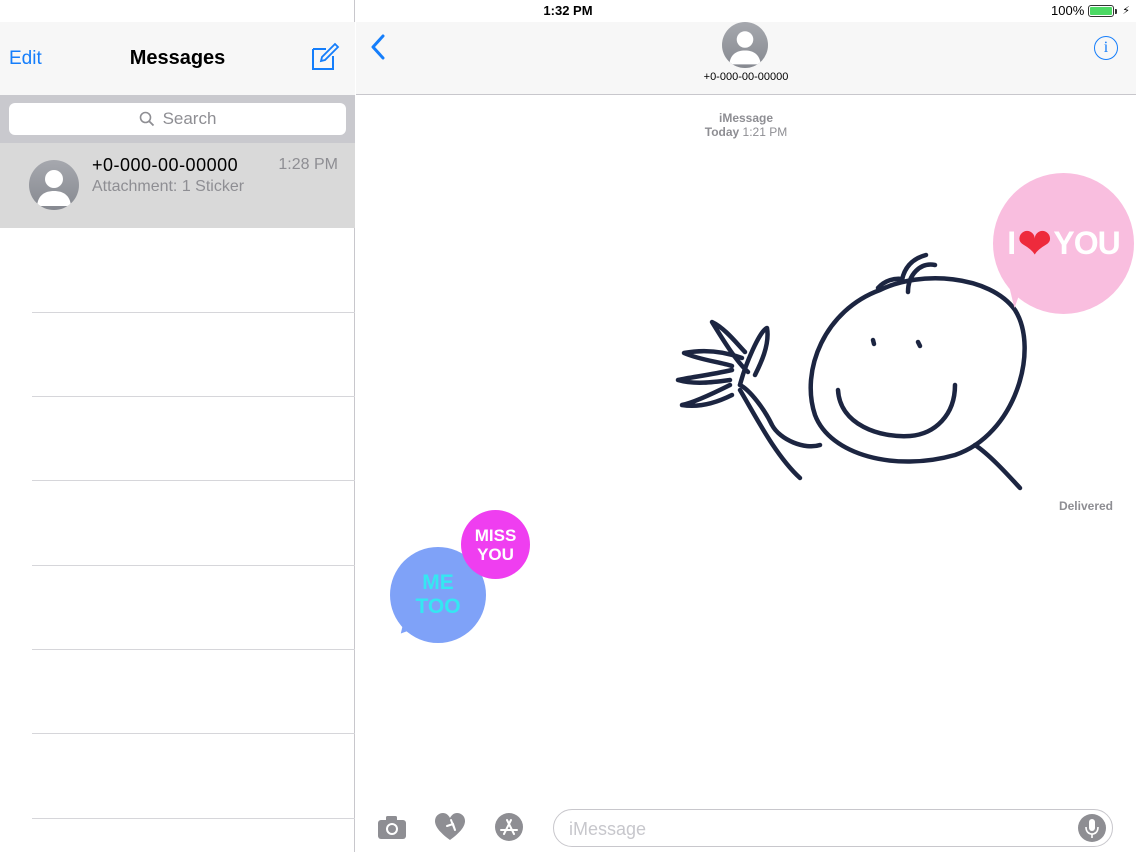 The width and height of the screenshot is (1136, 852). What do you see at coordinates (1068, 10) in the screenshot?
I see `battery-percent: 100%` at bounding box center [1068, 10].